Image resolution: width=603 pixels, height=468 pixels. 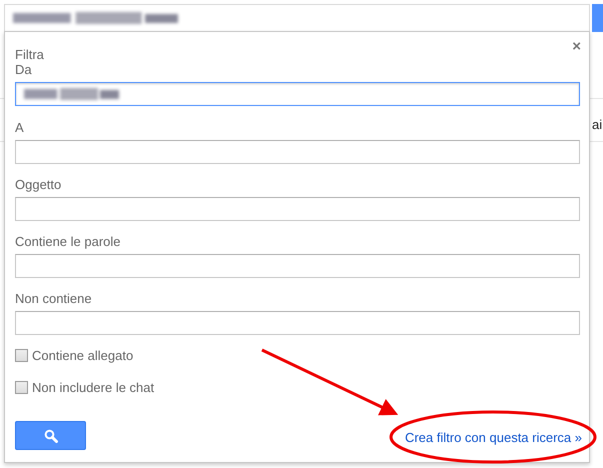 What do you see at coordinates (30, 54) in the screenshot?
I see `dialog-title: Filtra` at bounding box center [30, 54].